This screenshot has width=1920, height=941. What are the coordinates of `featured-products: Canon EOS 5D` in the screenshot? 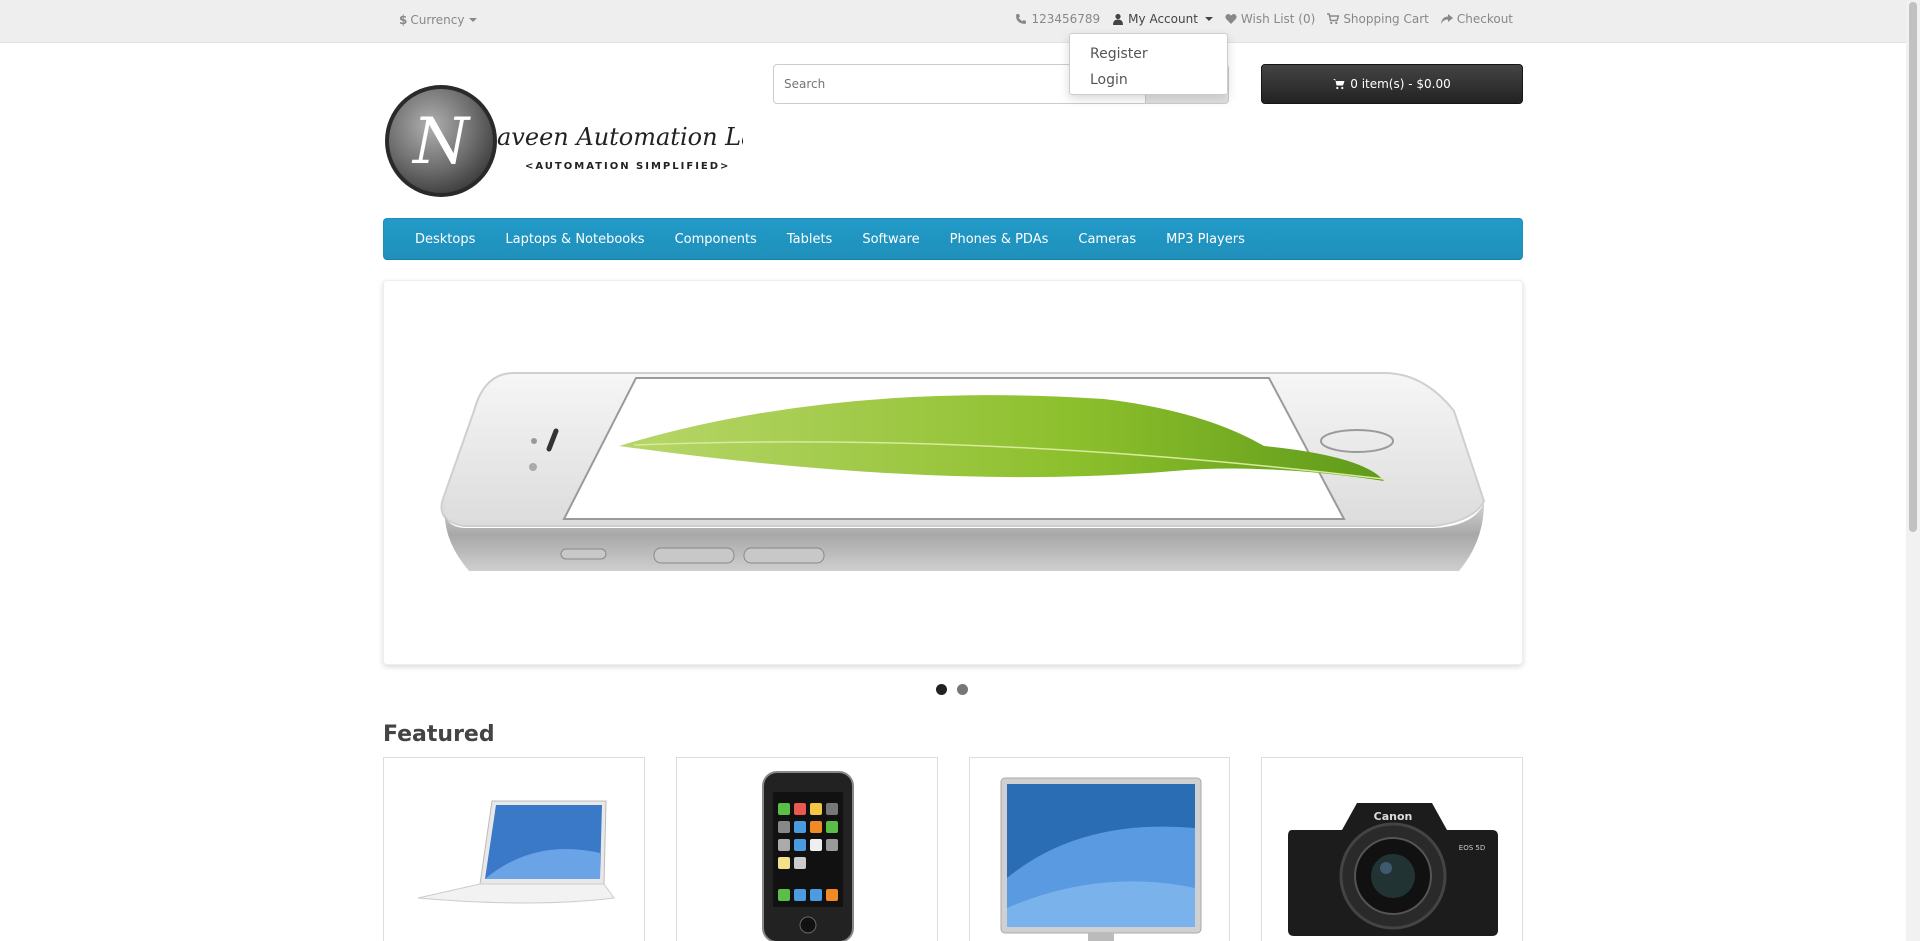 It's located at (953, 849).